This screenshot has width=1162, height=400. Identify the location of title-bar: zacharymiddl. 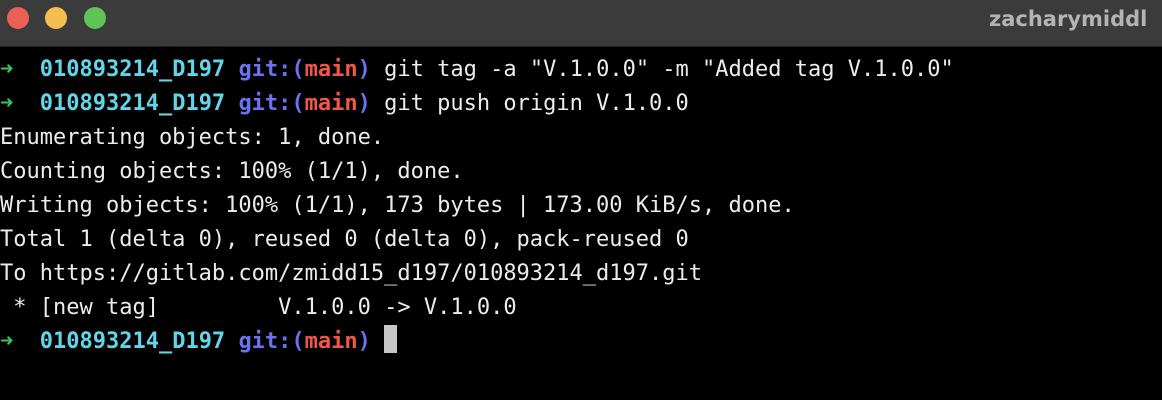
(581, 23).